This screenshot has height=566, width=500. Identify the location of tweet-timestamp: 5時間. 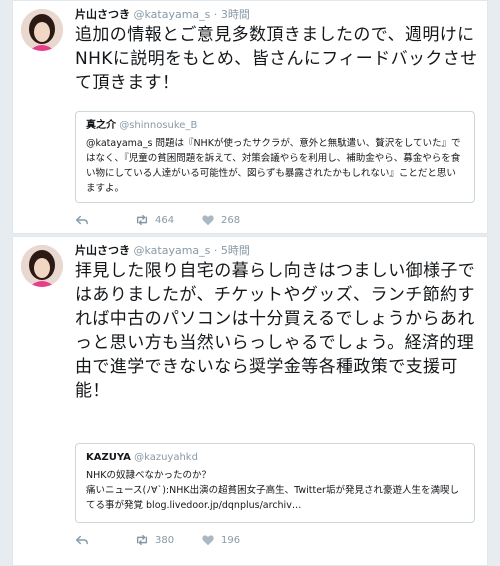
(235, 250).